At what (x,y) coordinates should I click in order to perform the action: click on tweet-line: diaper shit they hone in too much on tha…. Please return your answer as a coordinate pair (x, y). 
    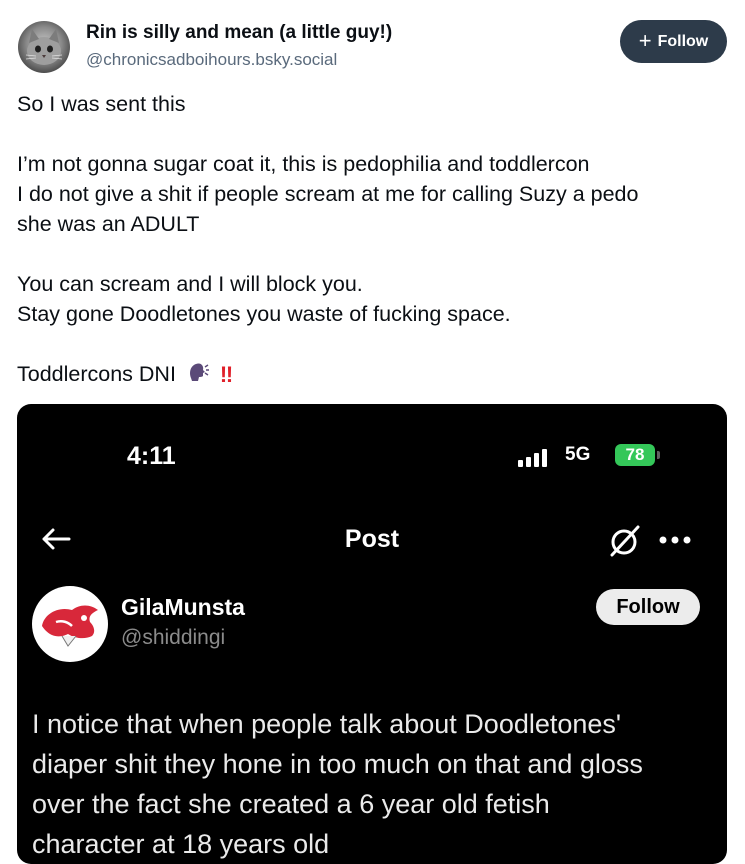
    Looking at the image, I should click on (337, 764).